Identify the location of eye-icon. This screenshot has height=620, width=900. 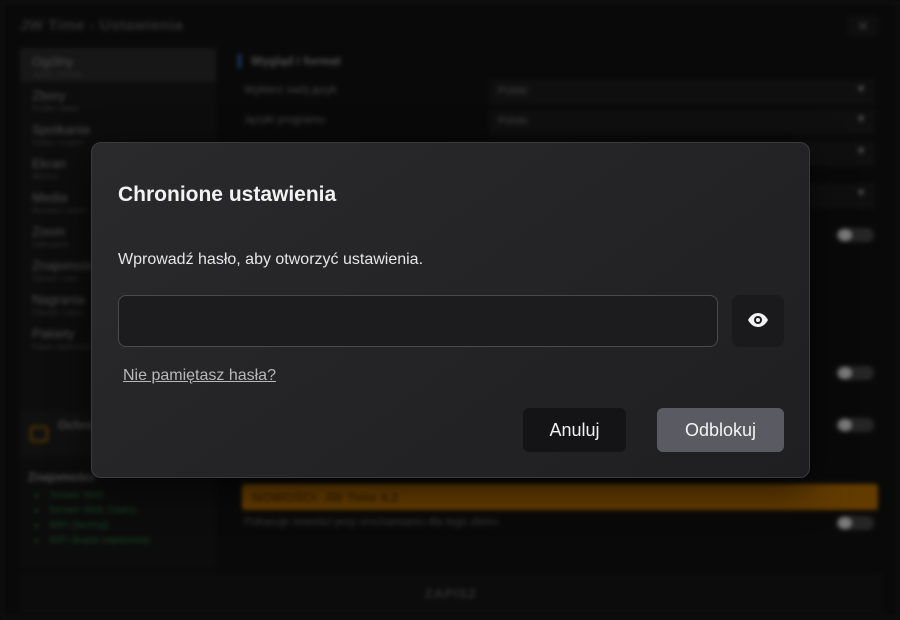
(758, 321).